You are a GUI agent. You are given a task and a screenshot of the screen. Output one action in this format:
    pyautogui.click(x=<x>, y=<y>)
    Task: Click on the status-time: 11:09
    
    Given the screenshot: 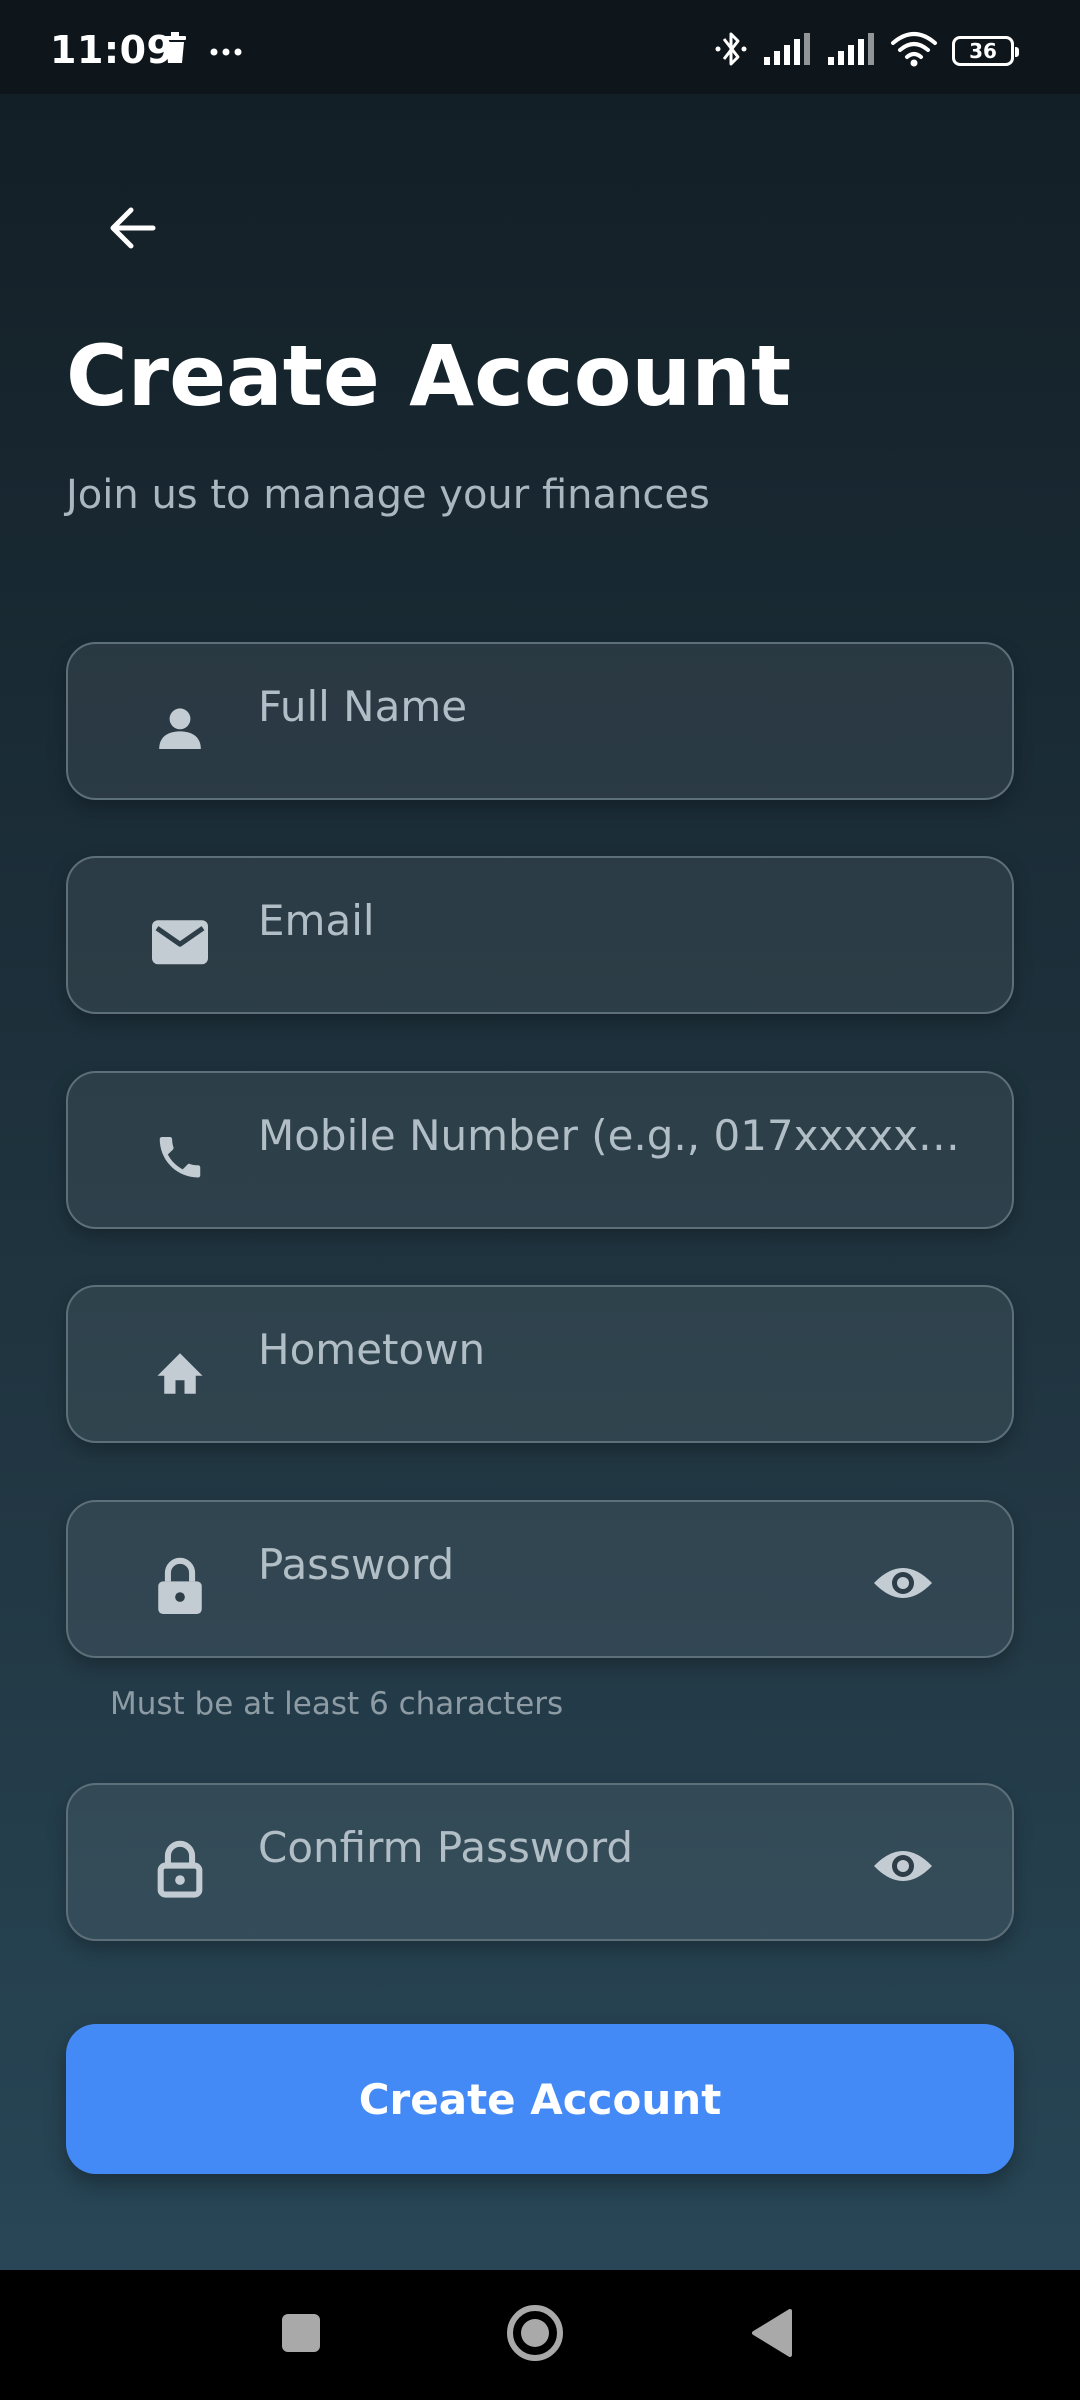 What is the action you would take?
    pyautogui.click(x=112, y=50)
    